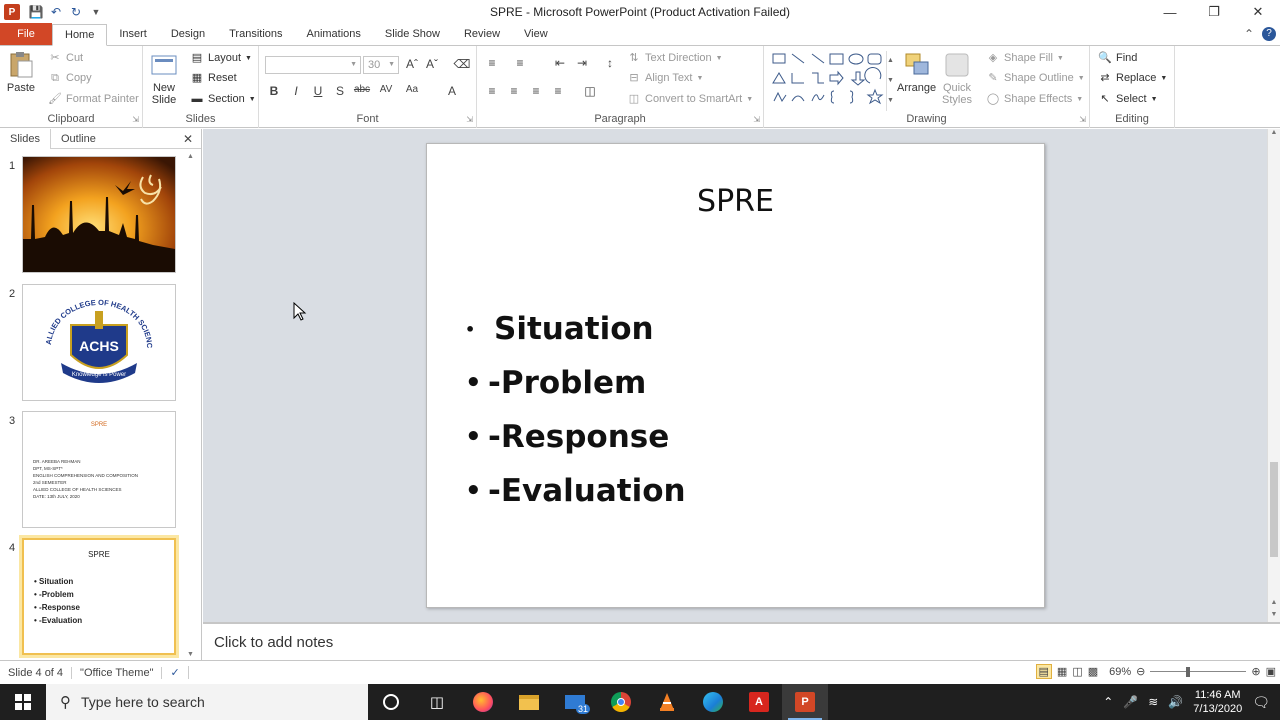 The height and width of the screenshot is (720, 1280). What do you see at coordinates (1093, 671) in the screenshot?
I see `slideshow-icon: ▩` at bounding box center [1093, 671].